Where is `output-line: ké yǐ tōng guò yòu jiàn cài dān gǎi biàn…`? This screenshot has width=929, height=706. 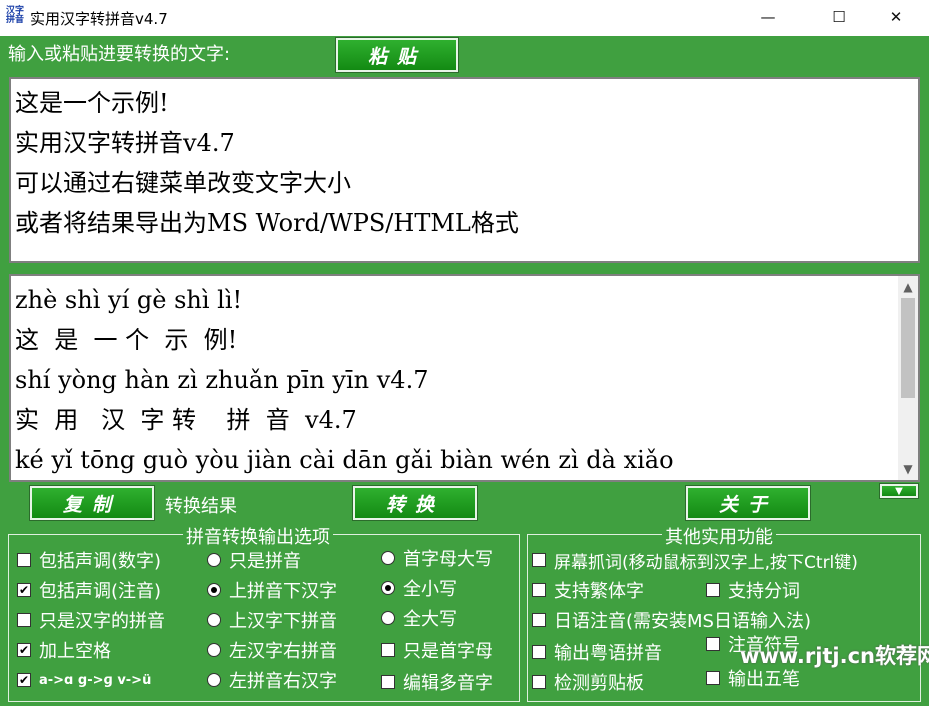
output-line: ké yǐ tōng guò yòu jiàn cài dān gǎi biàn… is located at coordinates (344, 460).